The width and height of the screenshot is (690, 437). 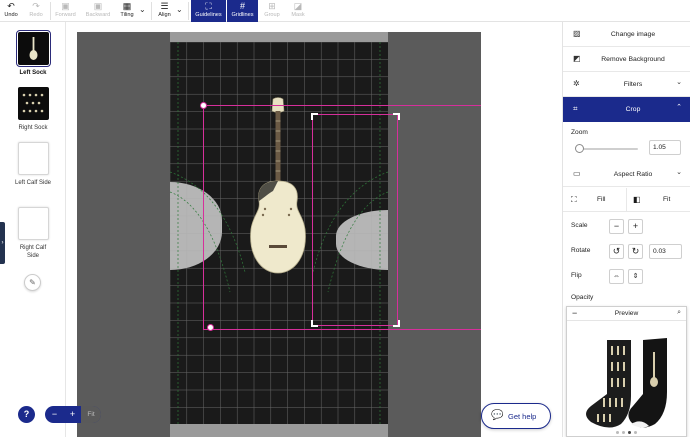 What do you see at coordinates (98, 15) in the screenshot?
I see `backward-label: Backward` at bounding box center [98, 15].